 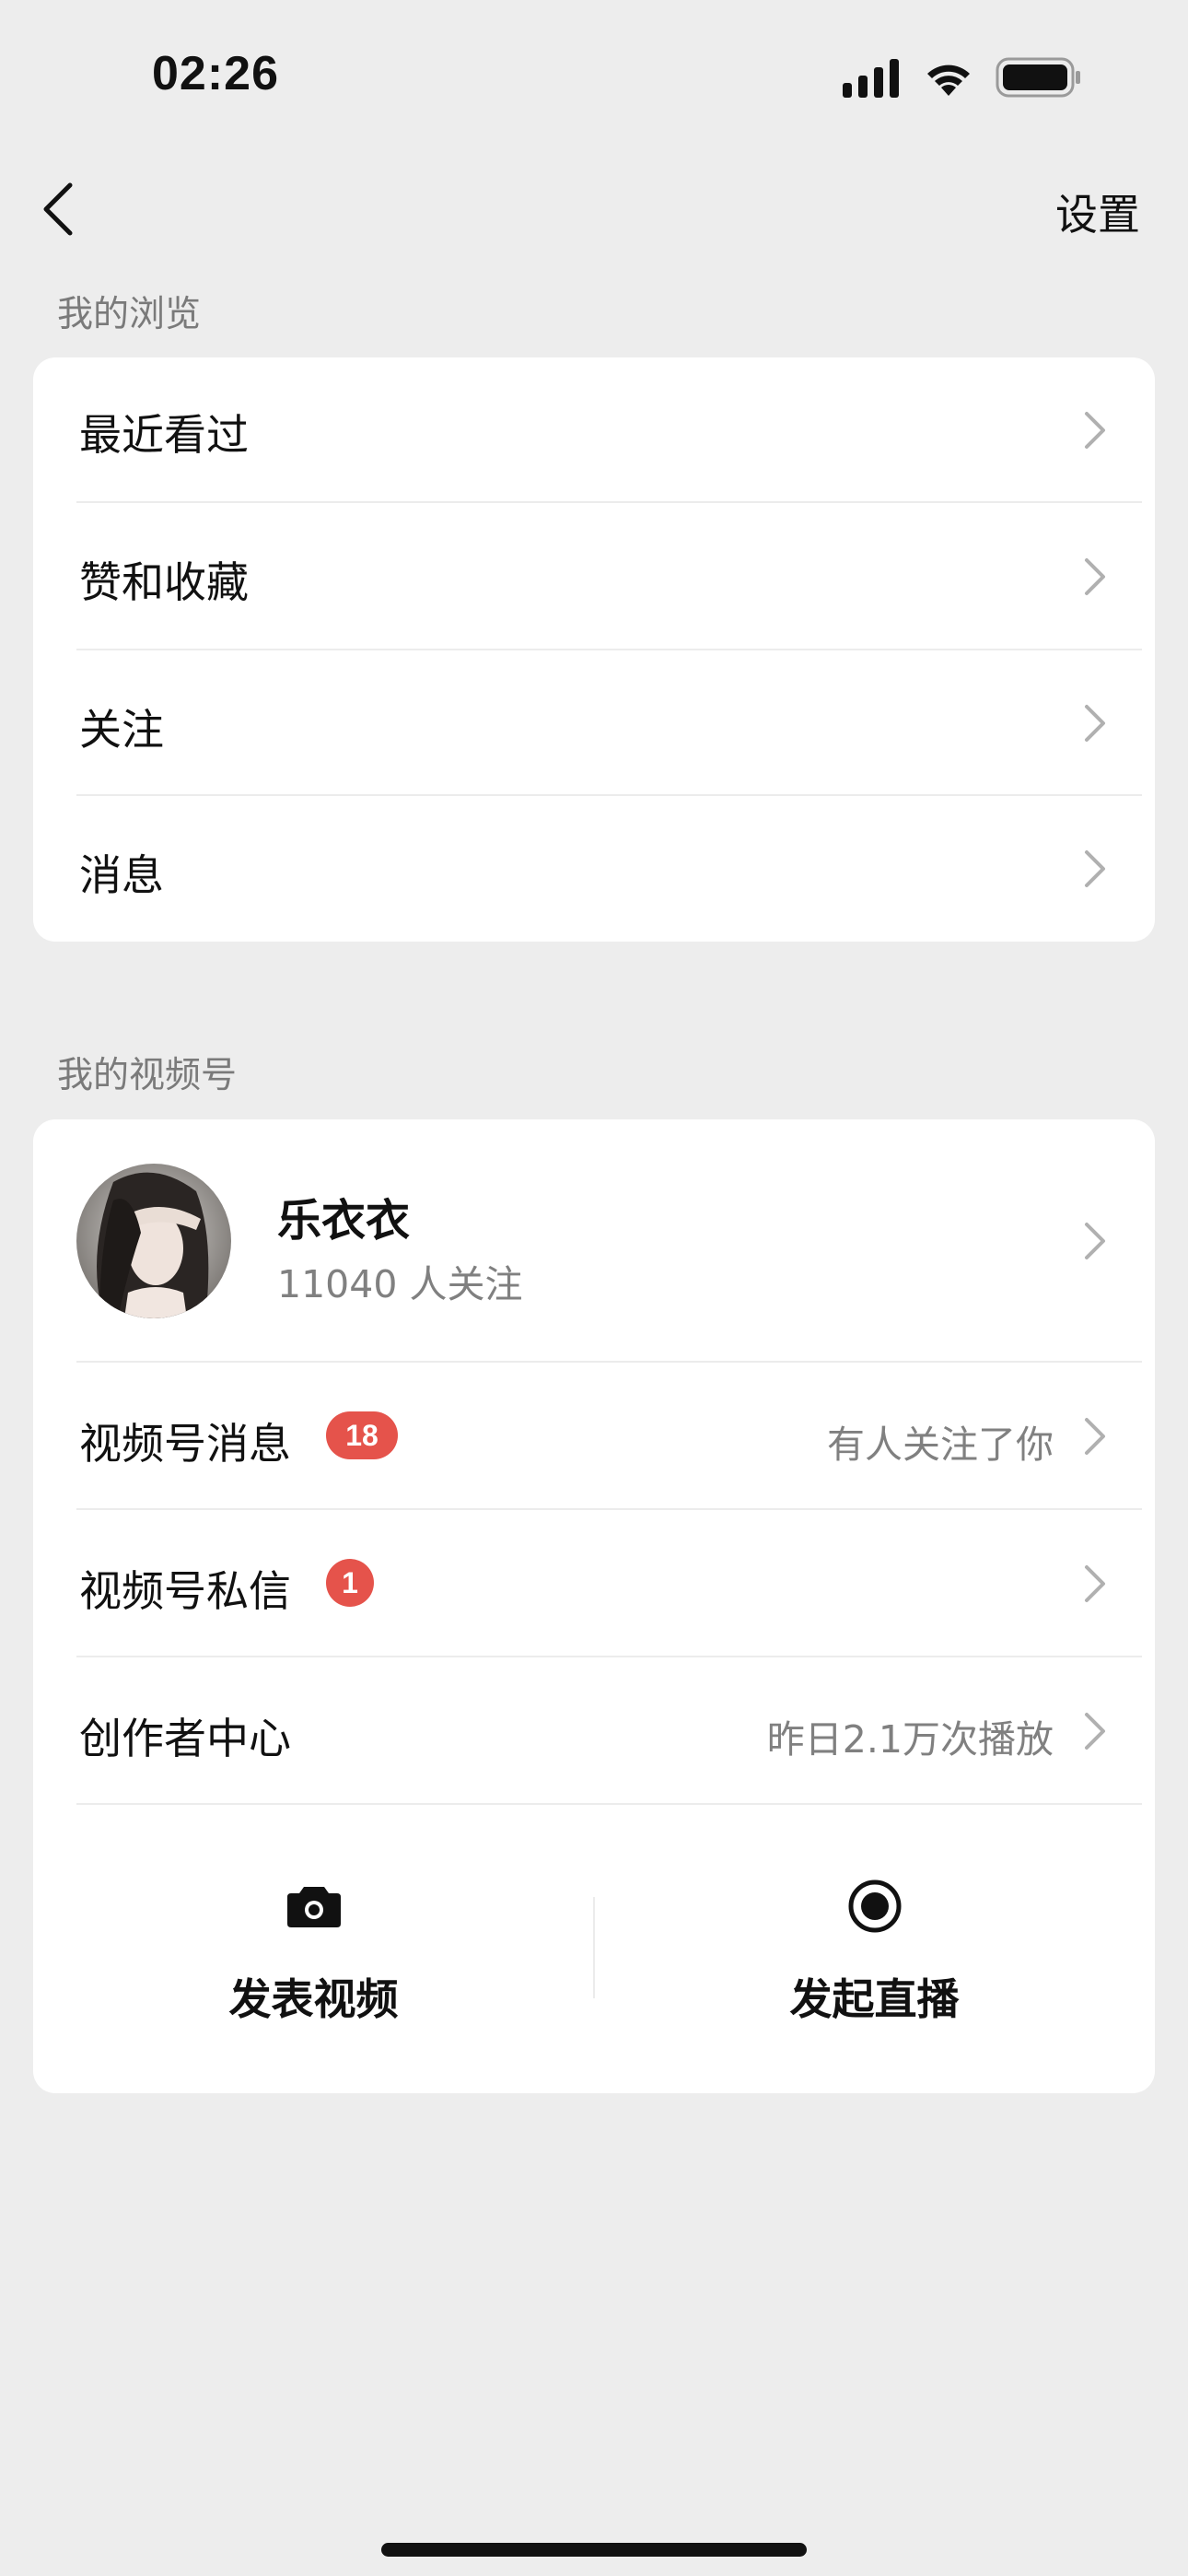 I want to click on browse-item-recent: 最近看过, so click(x=594, y=430).